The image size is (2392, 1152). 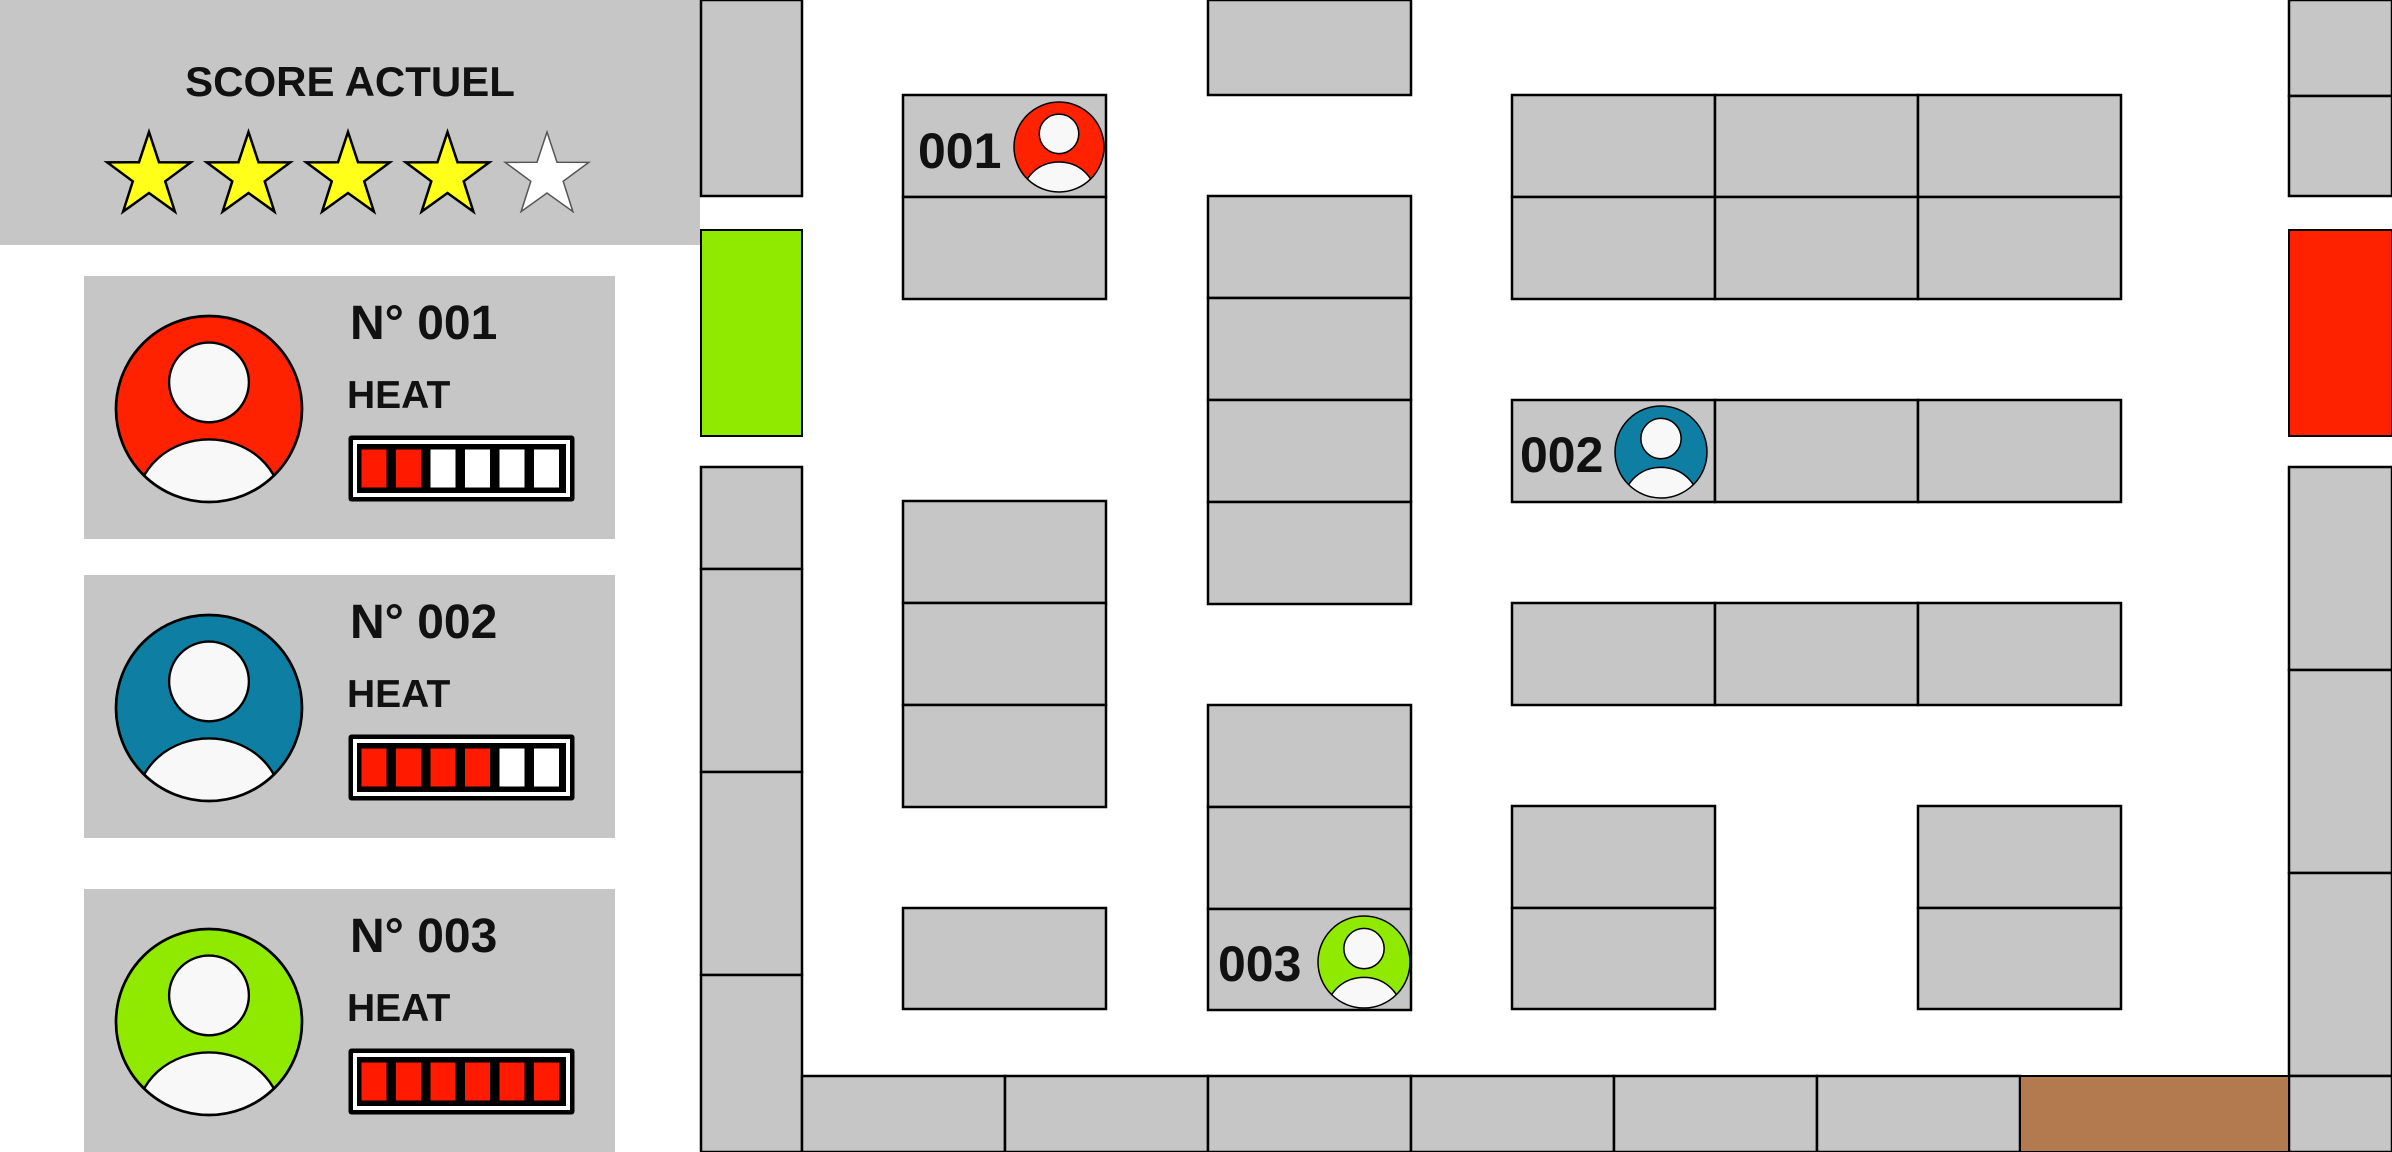 I want to click on player-id-label: 003, so click(x=1259, y=964).